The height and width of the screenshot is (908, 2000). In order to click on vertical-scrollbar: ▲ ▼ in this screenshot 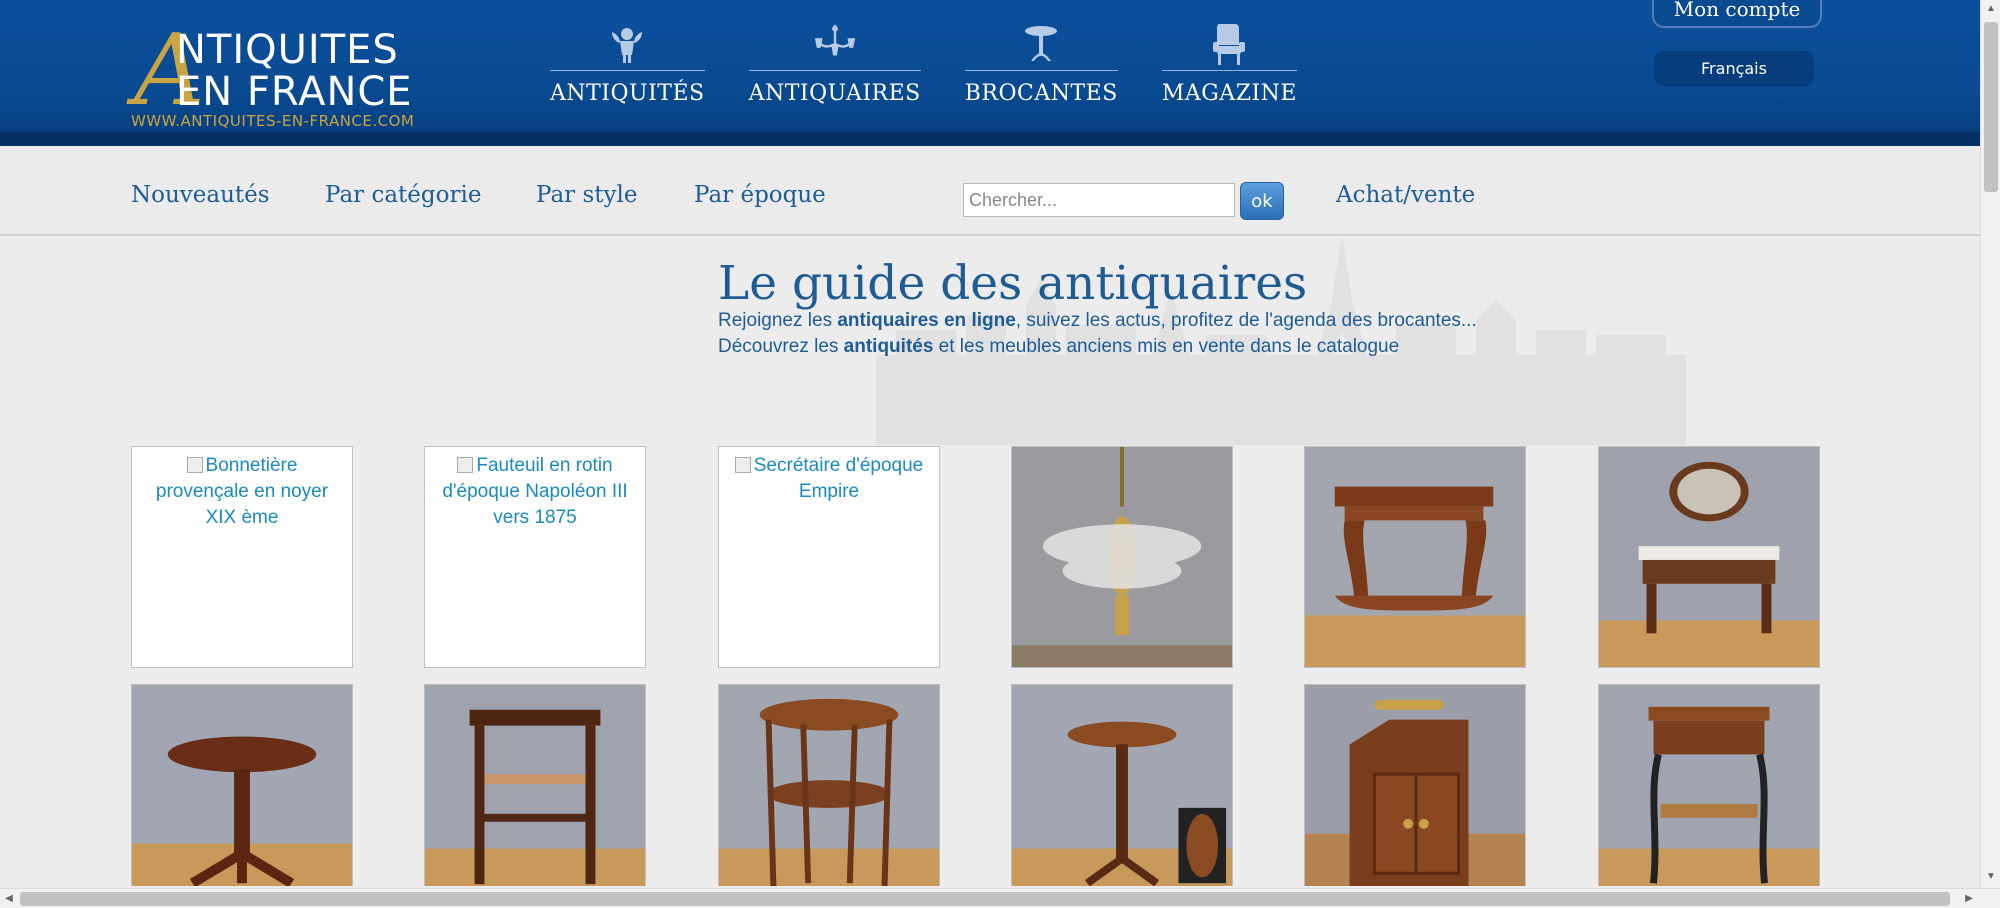, I will do `click(1990, 444)`.